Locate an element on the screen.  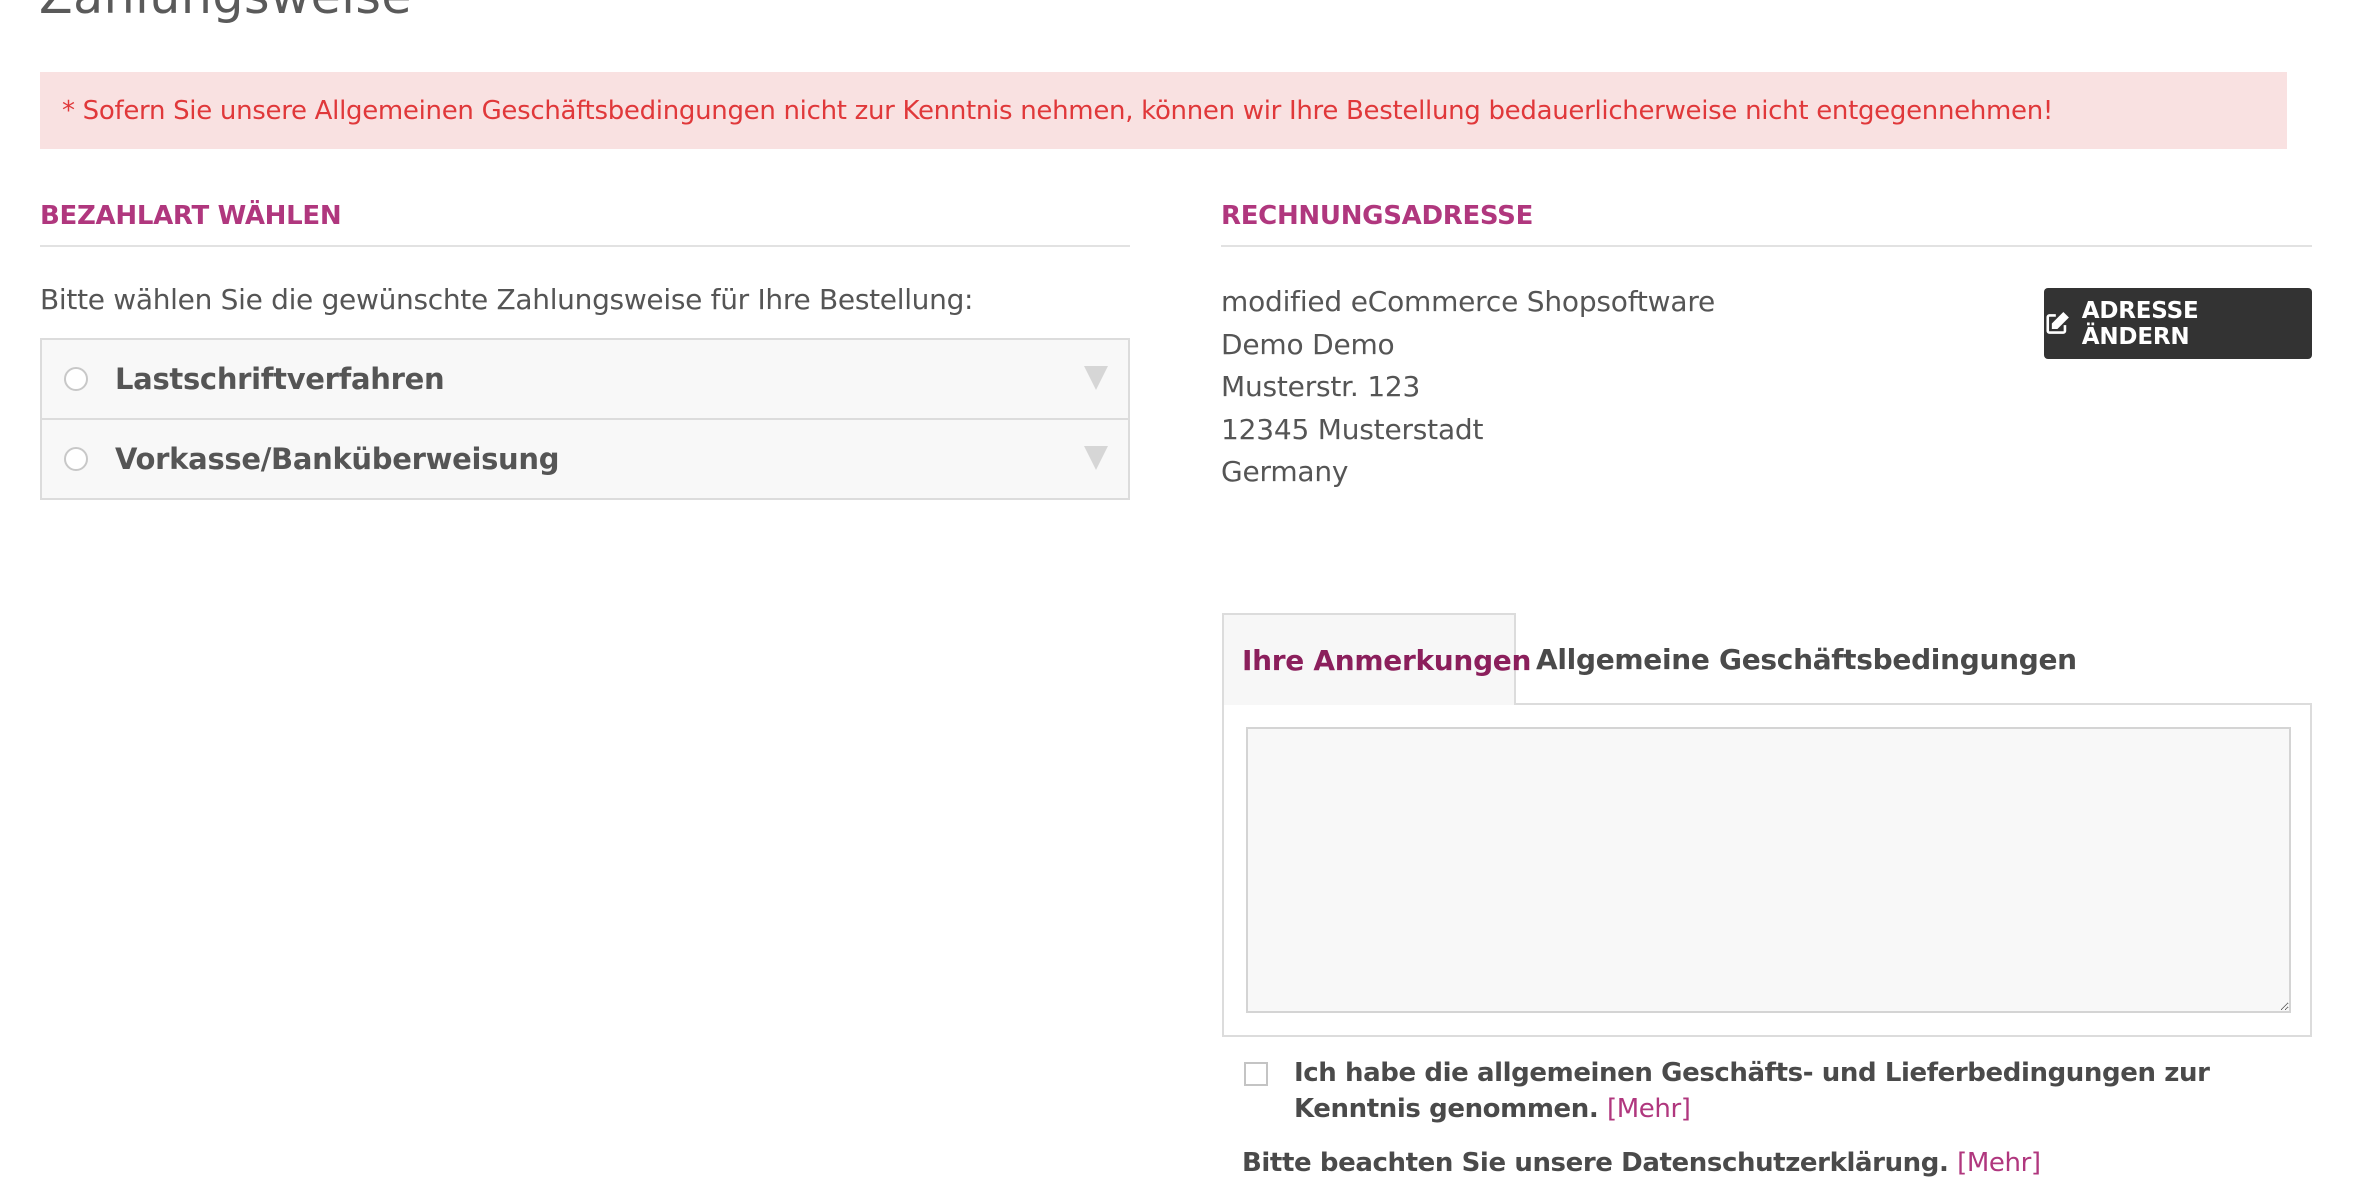
terms-checkbox is located at coordinates (1256, 1074).